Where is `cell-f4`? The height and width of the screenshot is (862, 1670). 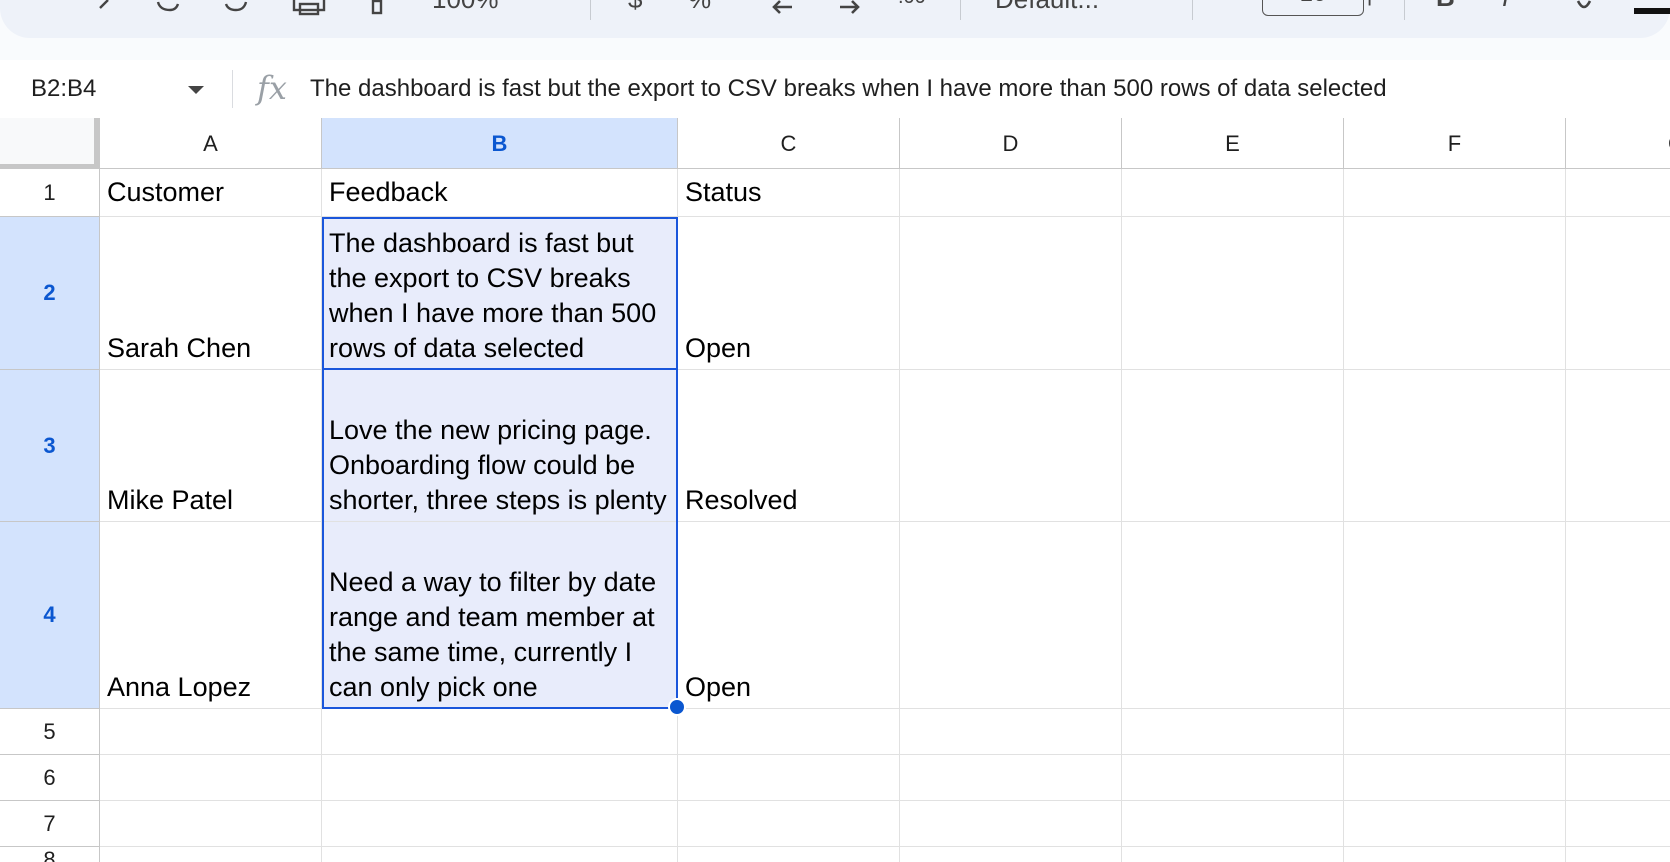 cell-f4 is located at coordinates (1455, 615).